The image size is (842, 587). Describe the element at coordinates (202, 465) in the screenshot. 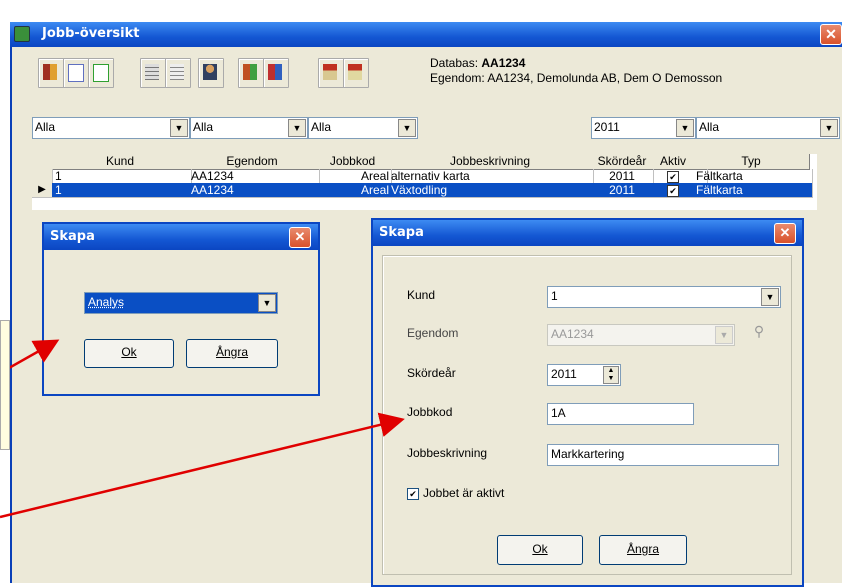

I see `arrow-to-large-dialog` at that location.